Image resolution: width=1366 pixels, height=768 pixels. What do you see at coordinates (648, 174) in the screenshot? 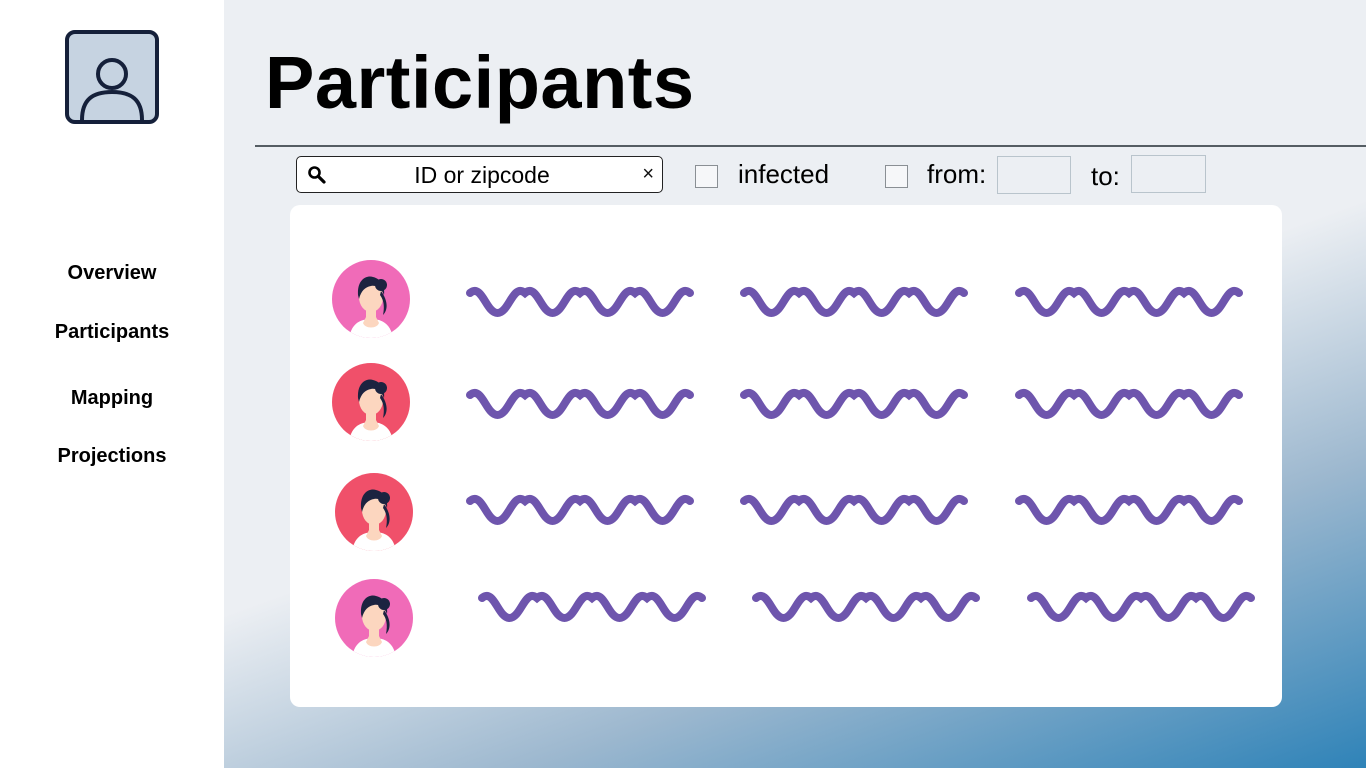
I see `clear-search-icon: ×` at bounding box center [648, 174].